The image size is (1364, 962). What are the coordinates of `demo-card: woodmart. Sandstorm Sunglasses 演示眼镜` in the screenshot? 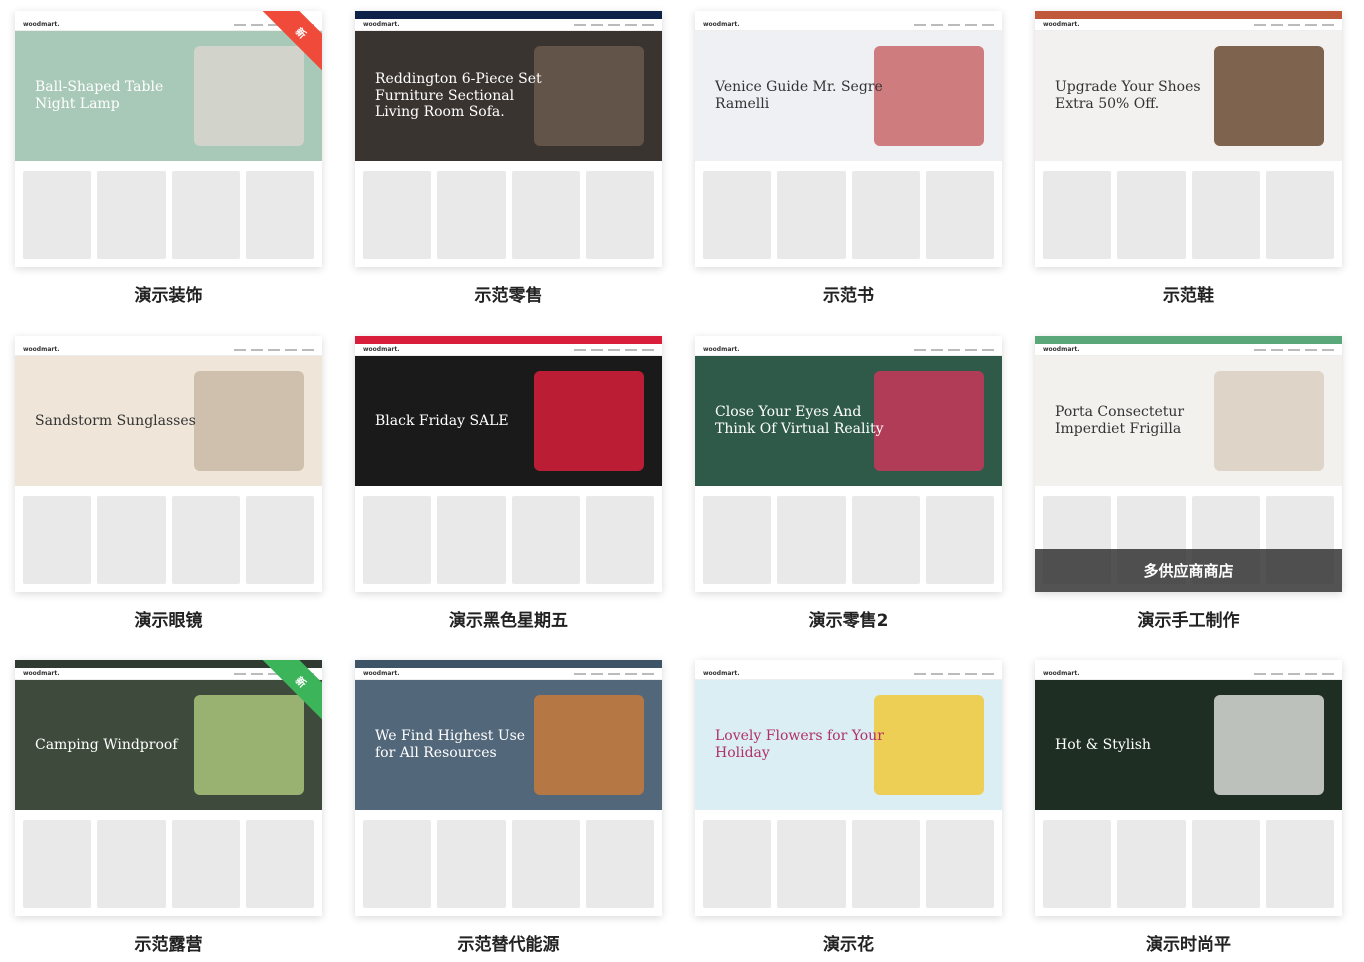 It's located at (168, 483).